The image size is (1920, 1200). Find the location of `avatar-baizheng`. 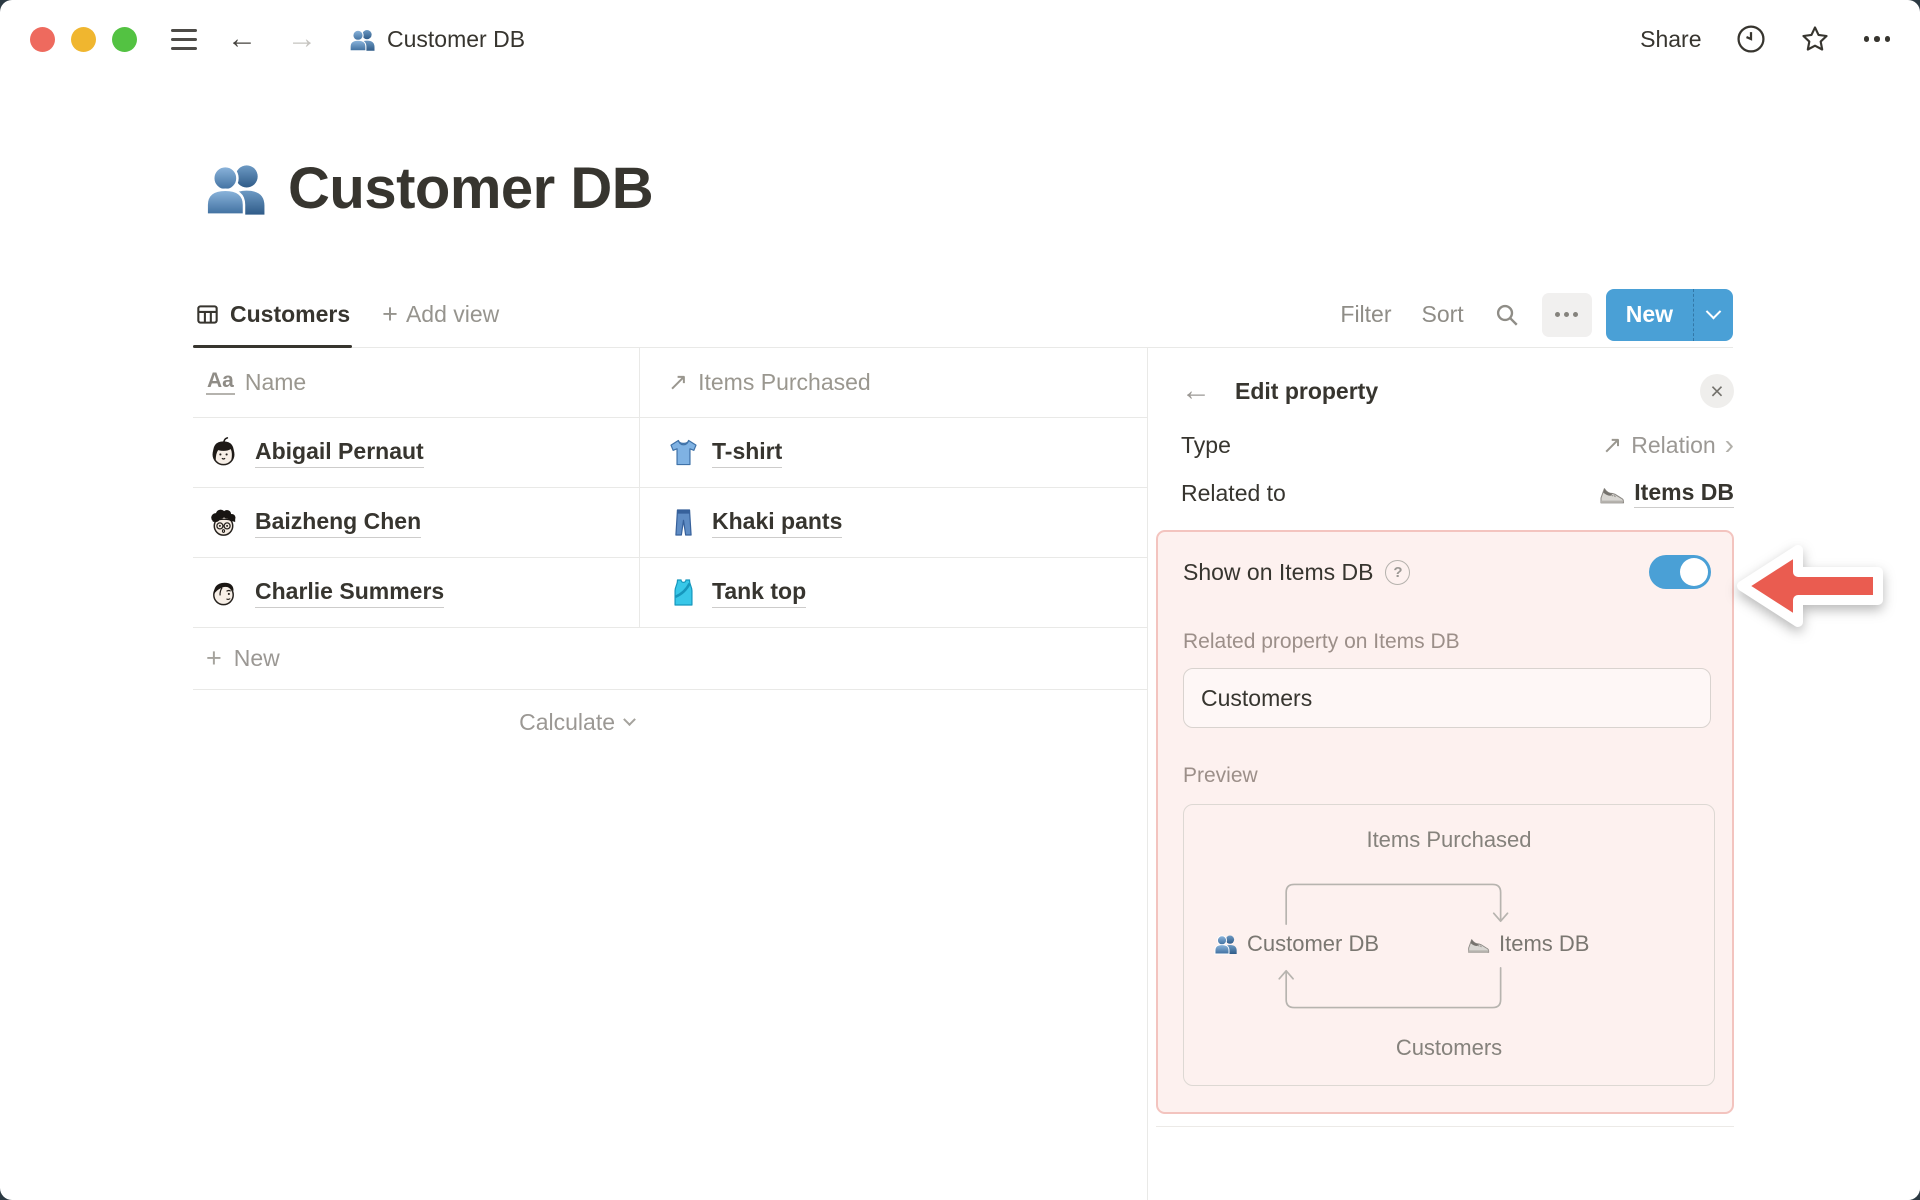

avatar-baizheng is located at coordinates (223, 522).